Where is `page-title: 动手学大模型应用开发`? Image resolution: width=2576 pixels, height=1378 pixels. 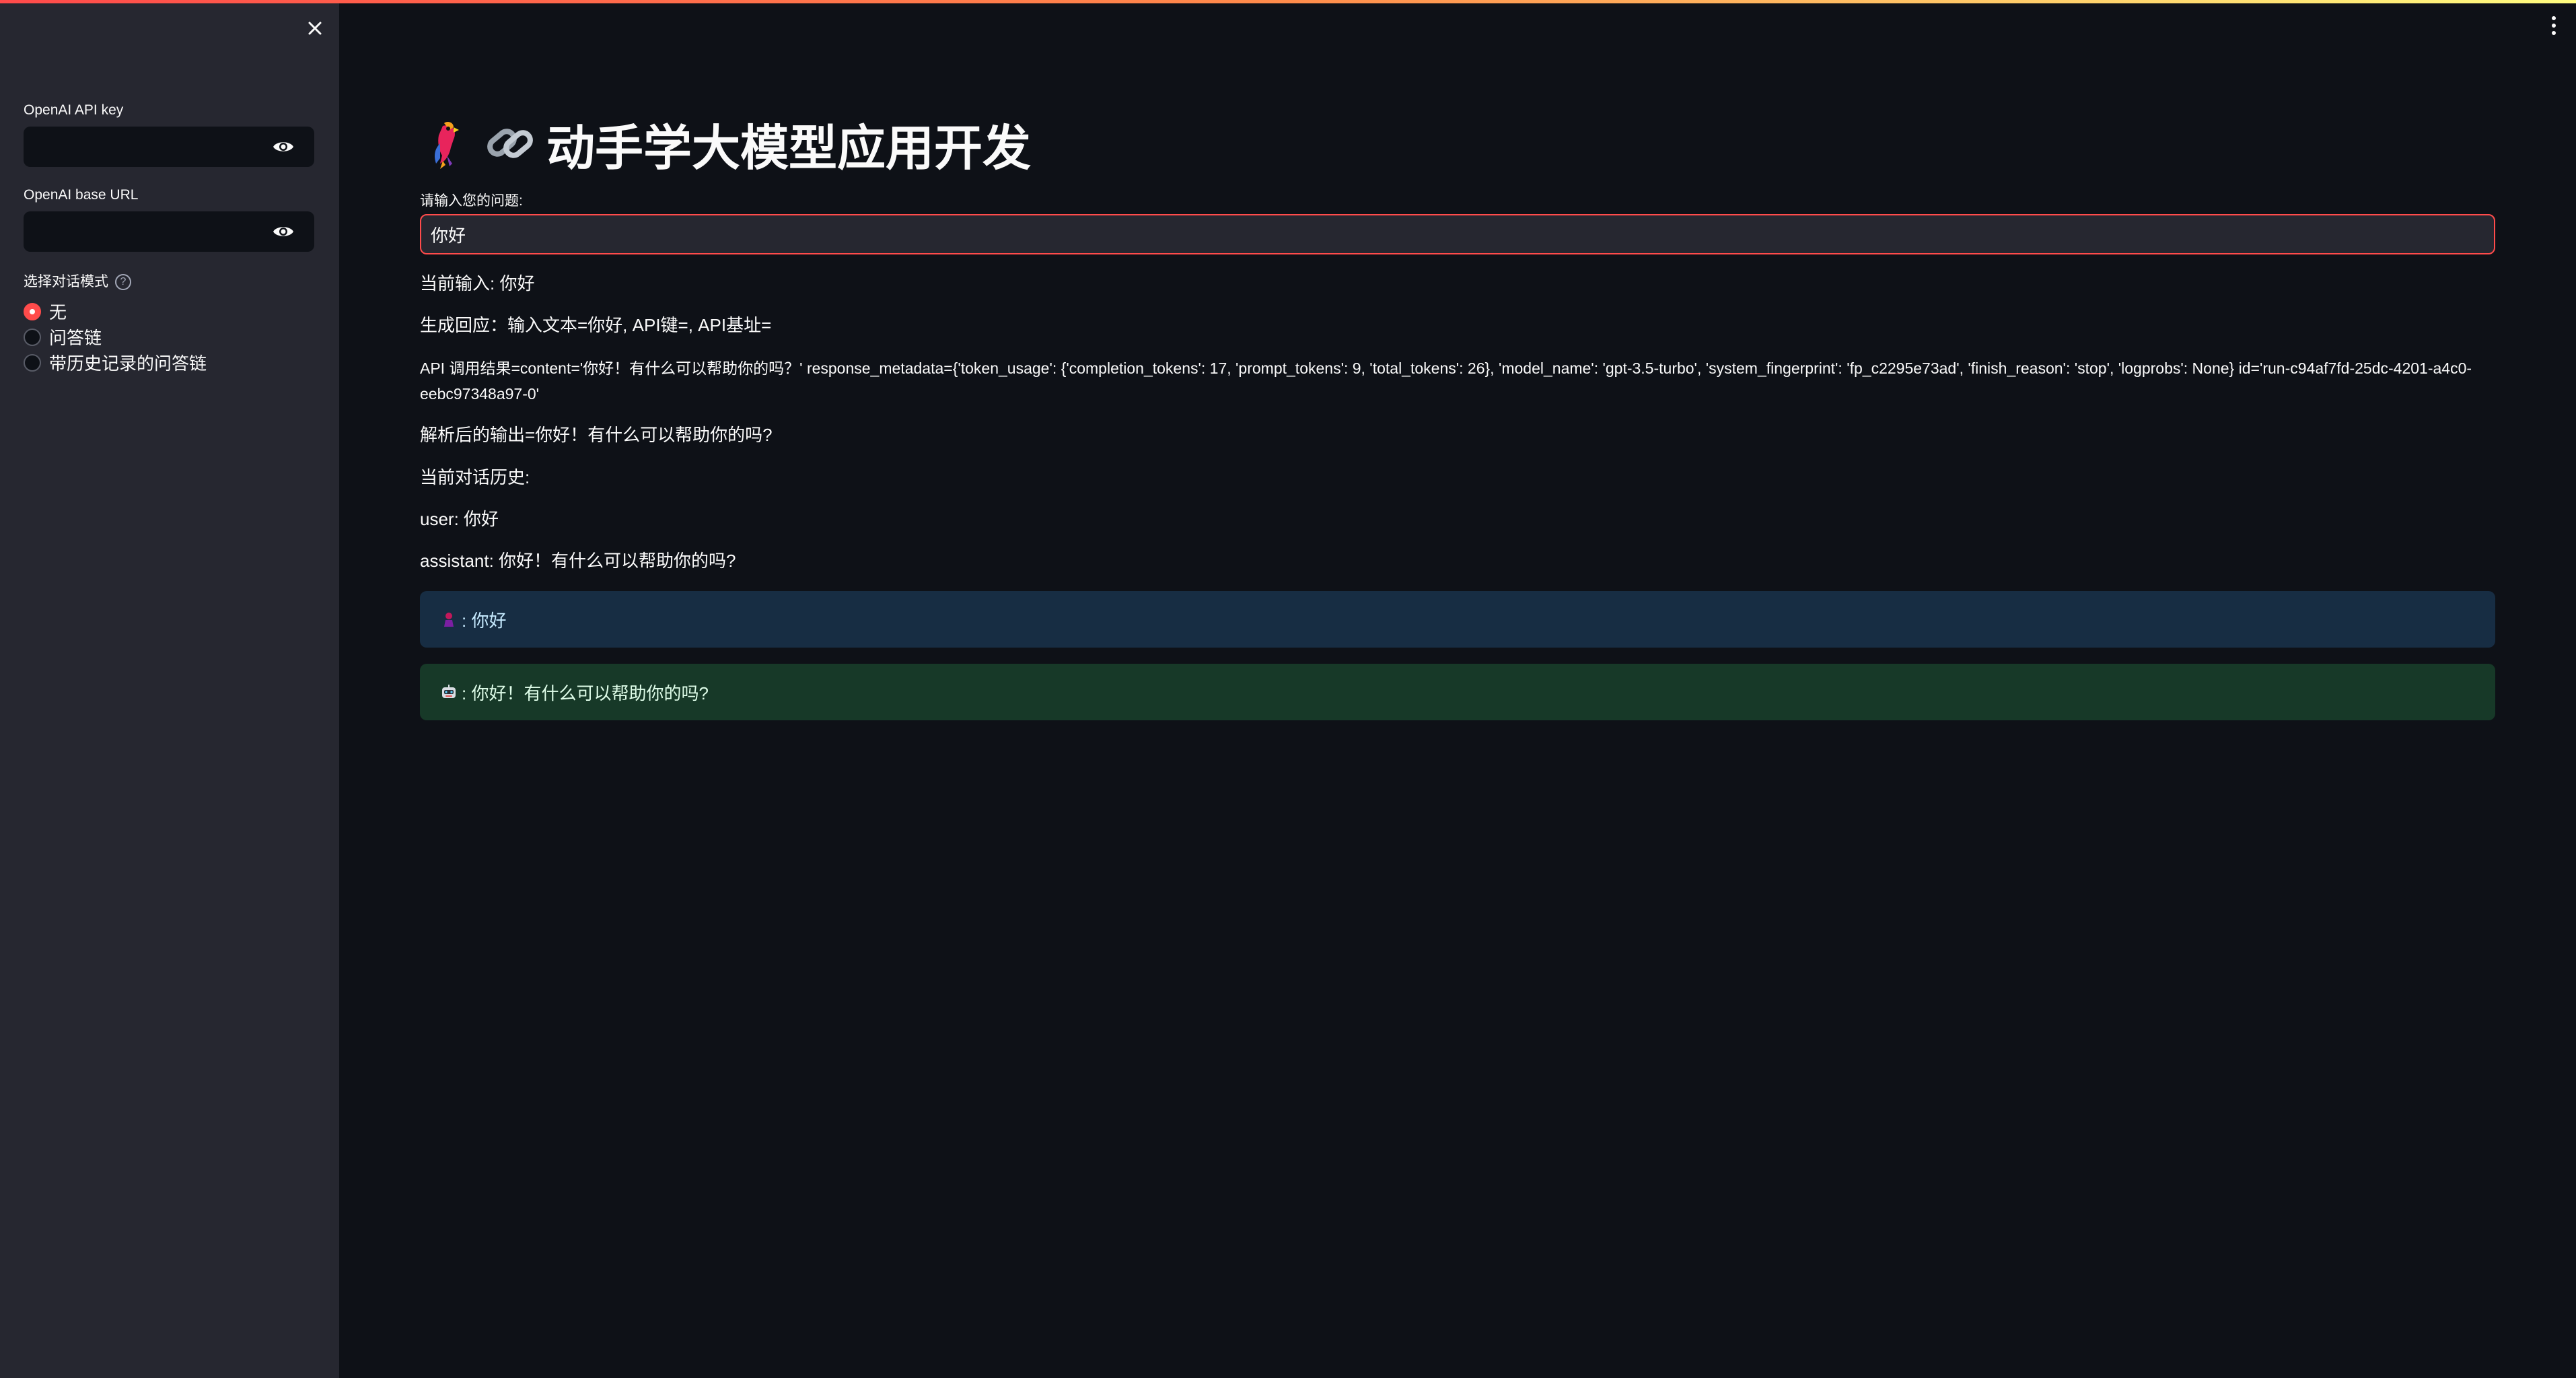
page-title: 动手学大模型应用开发 is located at coordinates (725, 144).